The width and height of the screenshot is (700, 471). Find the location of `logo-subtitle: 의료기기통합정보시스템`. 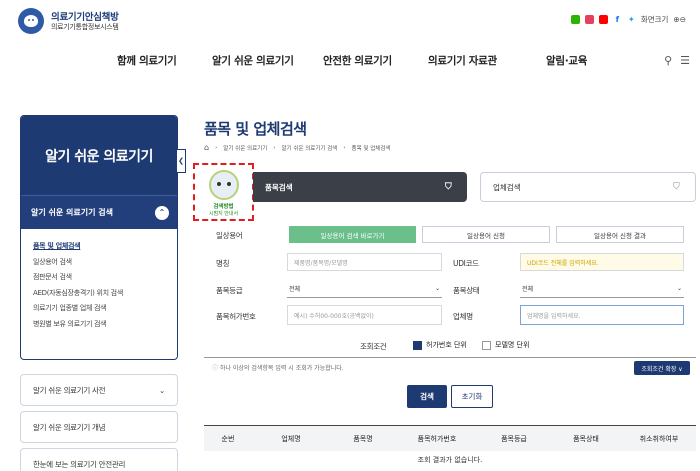

logo-subtitle: 의료기기통합정보시스템 is located at coordinates (85, 27).